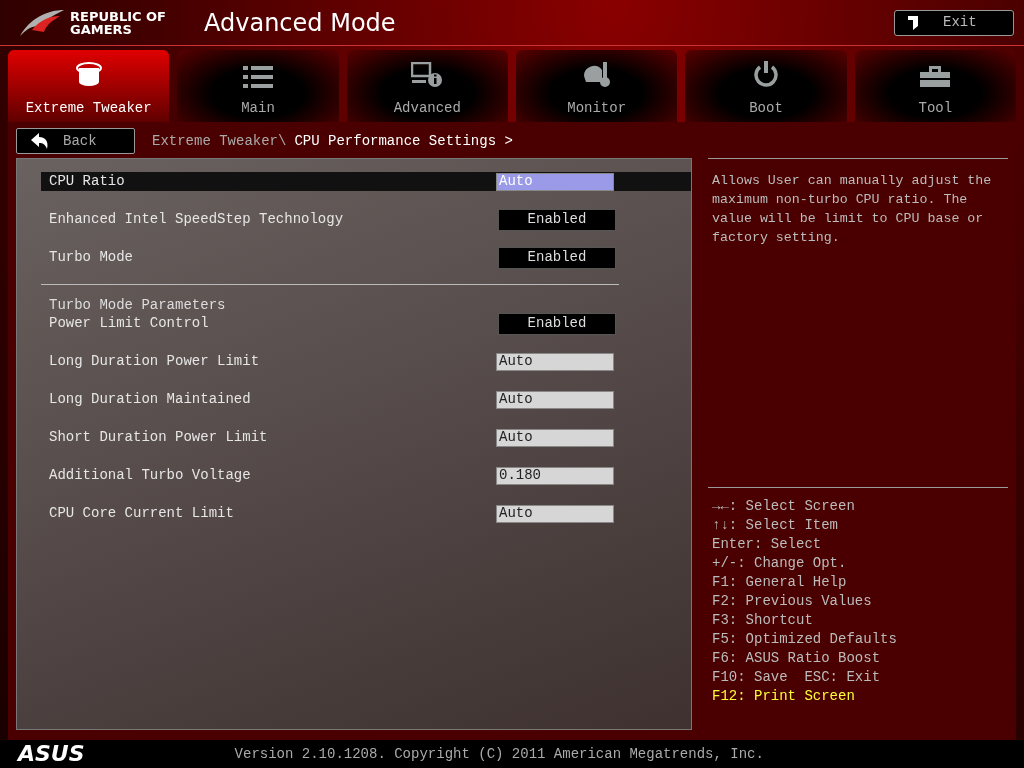  Describe the element at coordinates (366, 399) in the screenshot. I see `setting-row: Long Duration Maintained Auto` at that location.